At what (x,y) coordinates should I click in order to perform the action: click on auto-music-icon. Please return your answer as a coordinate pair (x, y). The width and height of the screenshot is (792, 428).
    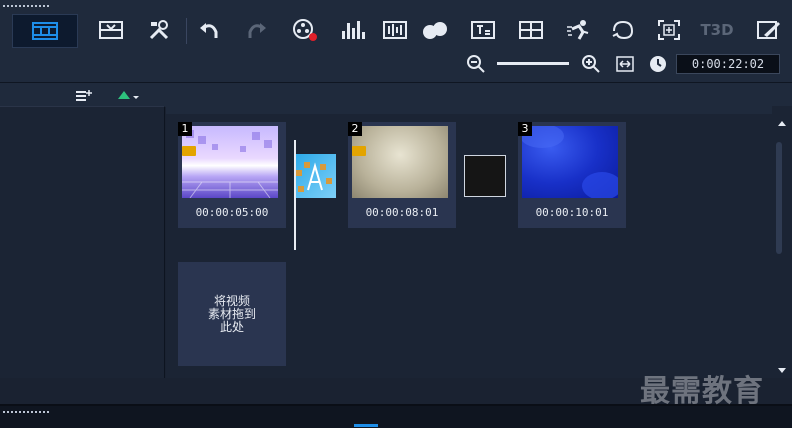
    Looking at the image, I should click on (395, 30).